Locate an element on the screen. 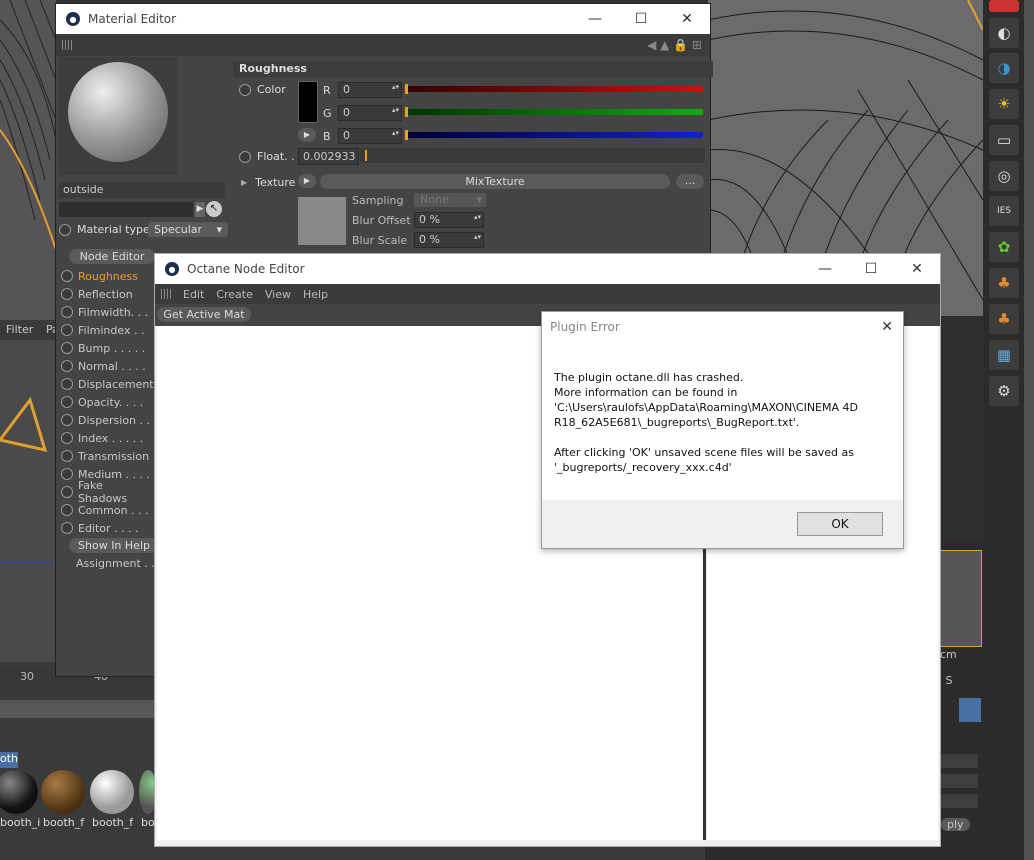  channel-item: Displacement is located at coordinates (107, 384).